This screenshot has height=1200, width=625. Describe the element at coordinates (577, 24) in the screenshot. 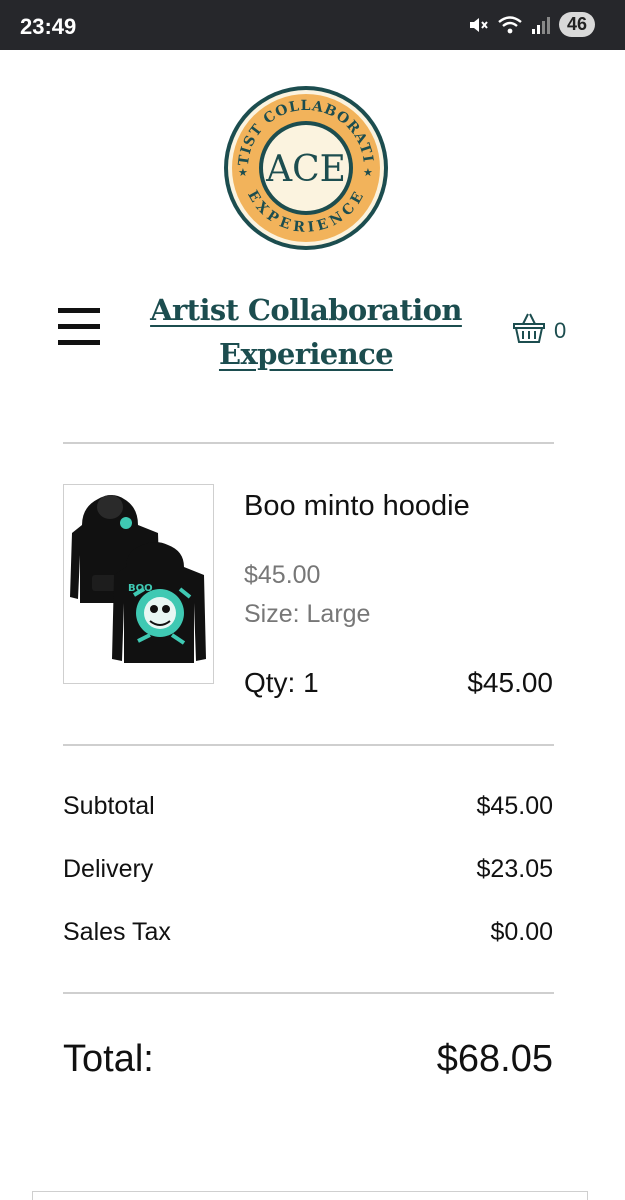

I see `battery-indicator: 46` at that location.